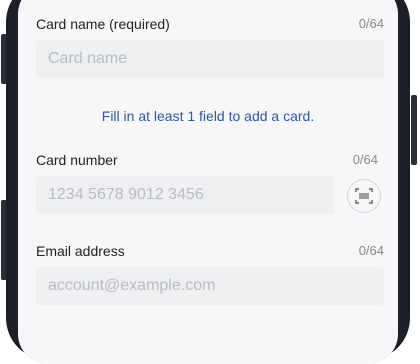 This screenshot has width=420, height=364. What do you see at coordinates (371, 23) in the screenshot?
I see `card-name-counter: 0/64` at bounding box center [371, 23].